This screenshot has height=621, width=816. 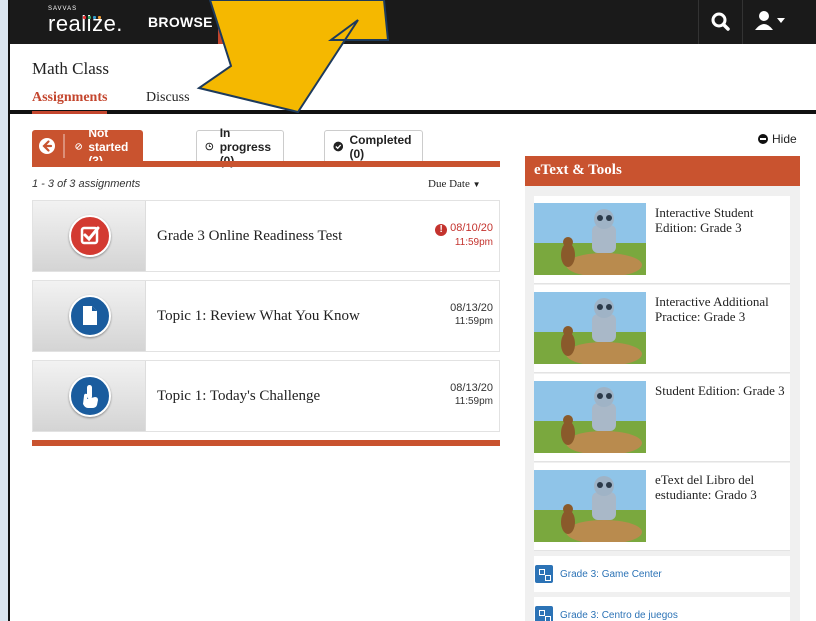 What do you see at coordinates (338, 146) in the screenshot?
I see `check-circle-icon` at bounding box center [338, 146].